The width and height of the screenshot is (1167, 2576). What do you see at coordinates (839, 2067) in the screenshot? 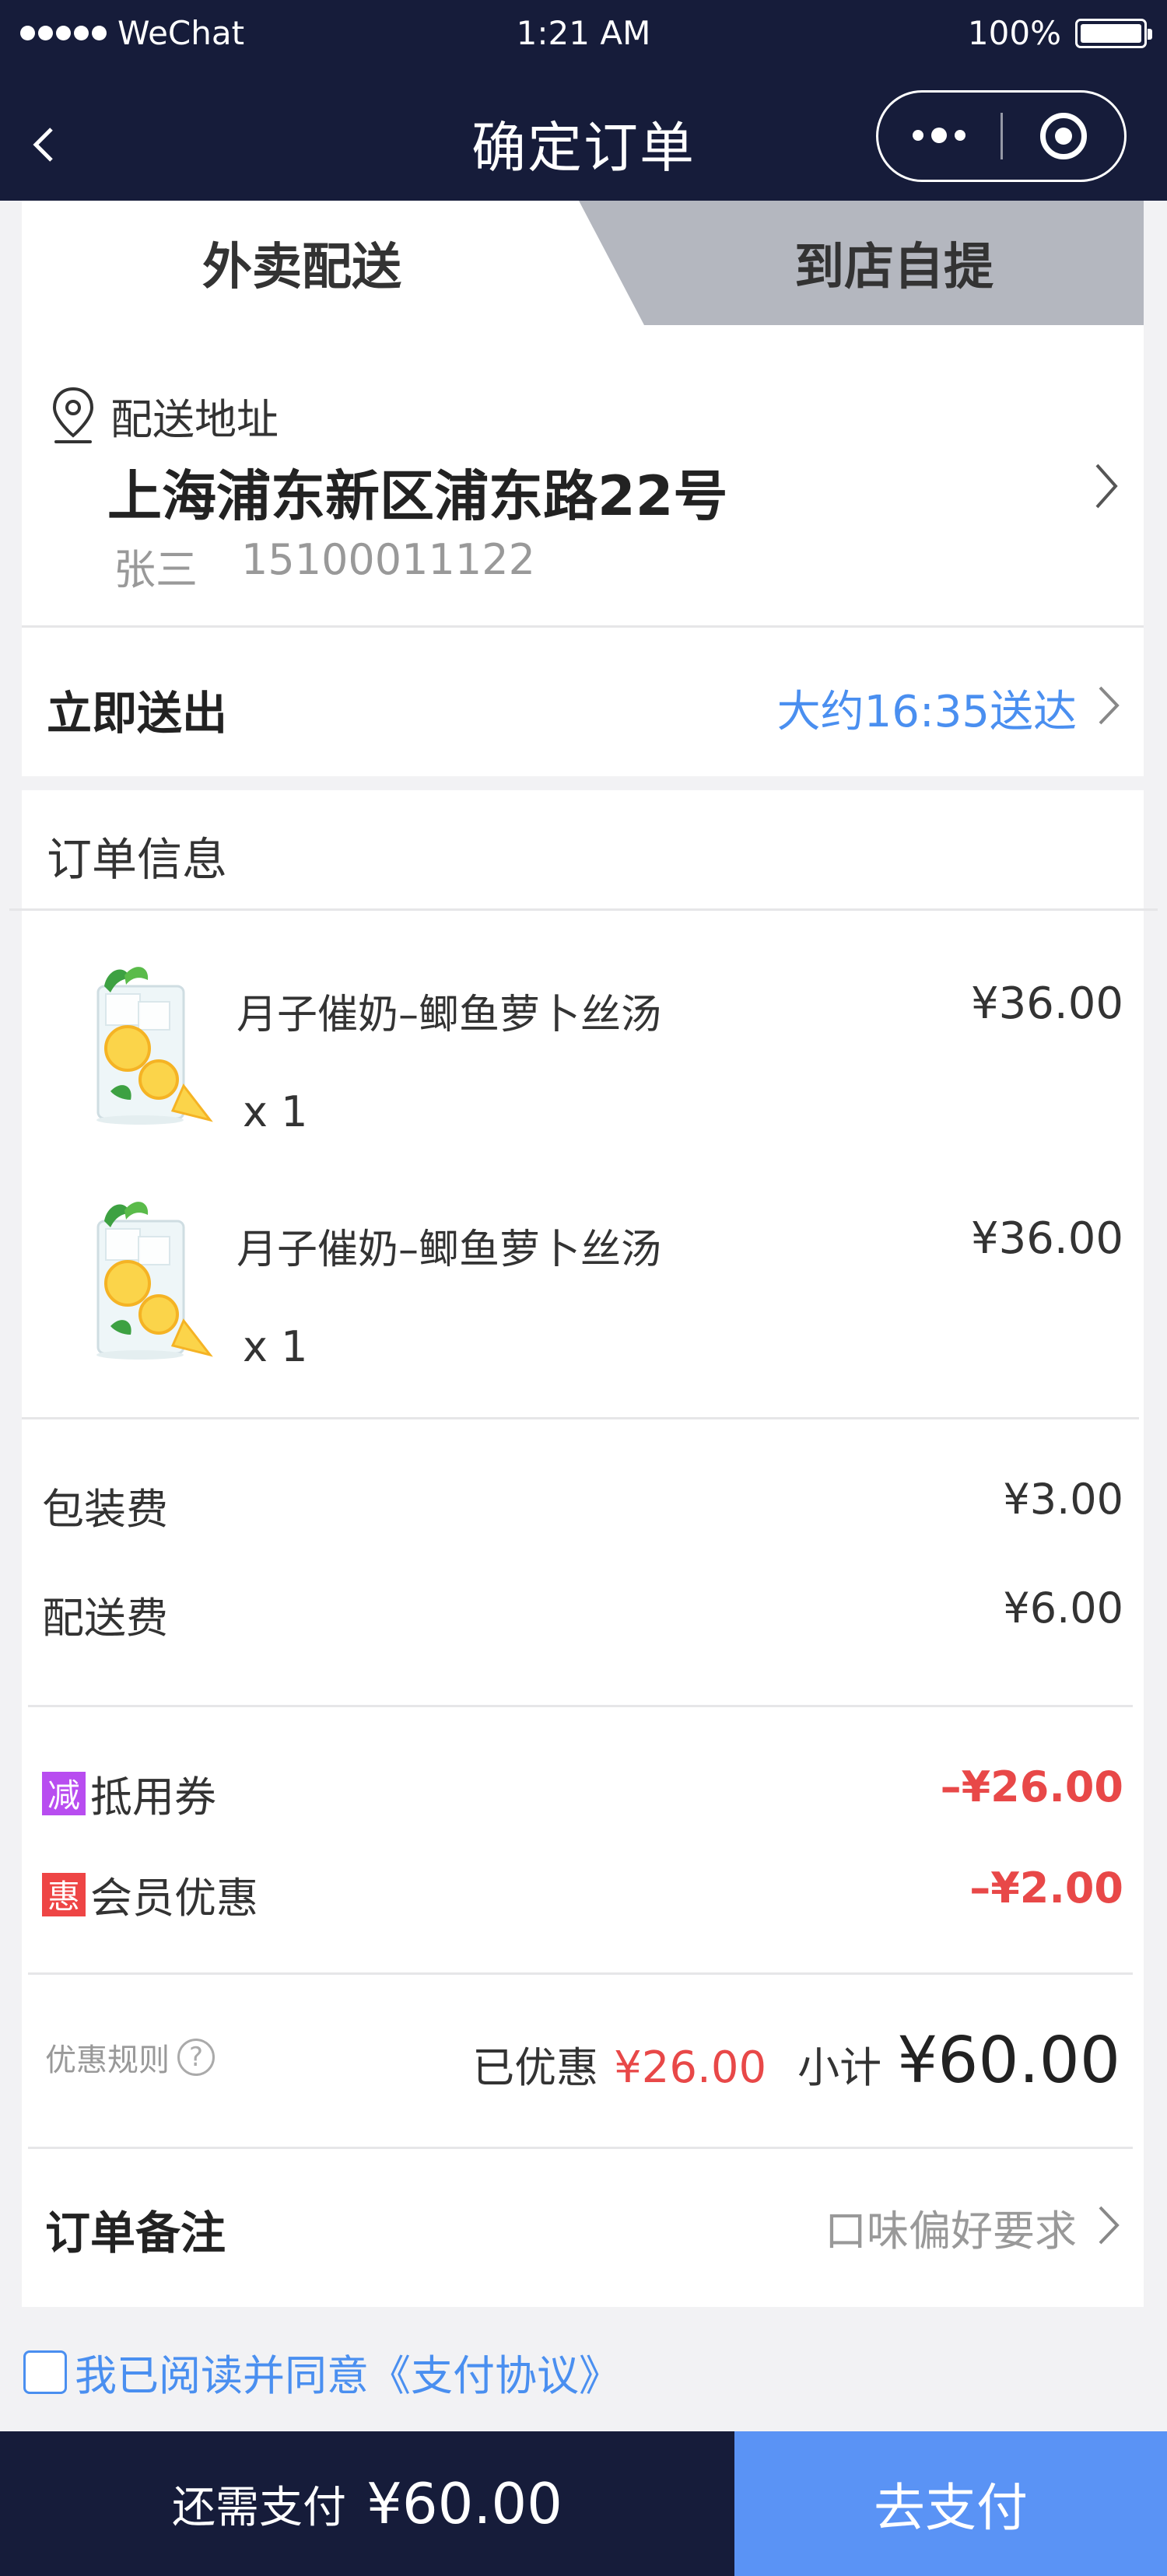
I see `subtotal-label: 小计` at bounding box center [839, 2067].